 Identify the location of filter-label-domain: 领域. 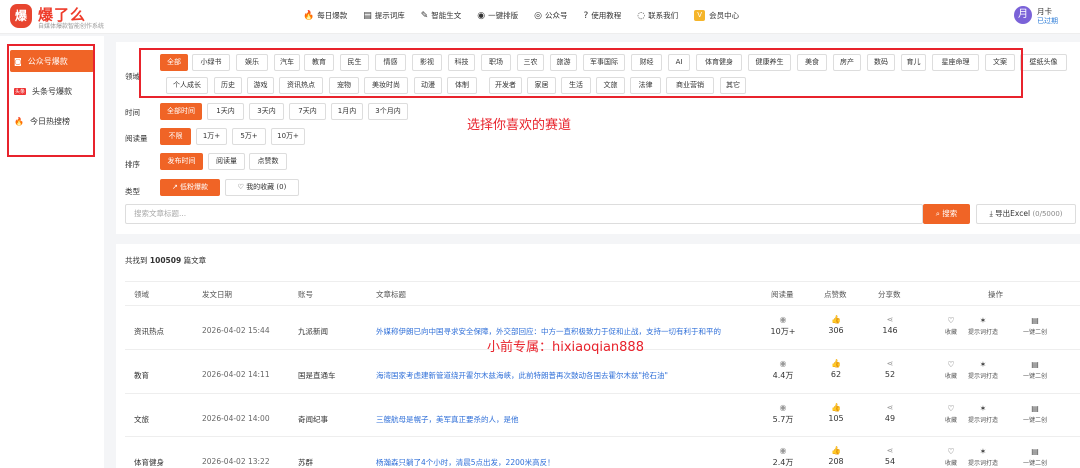
(132, 76).